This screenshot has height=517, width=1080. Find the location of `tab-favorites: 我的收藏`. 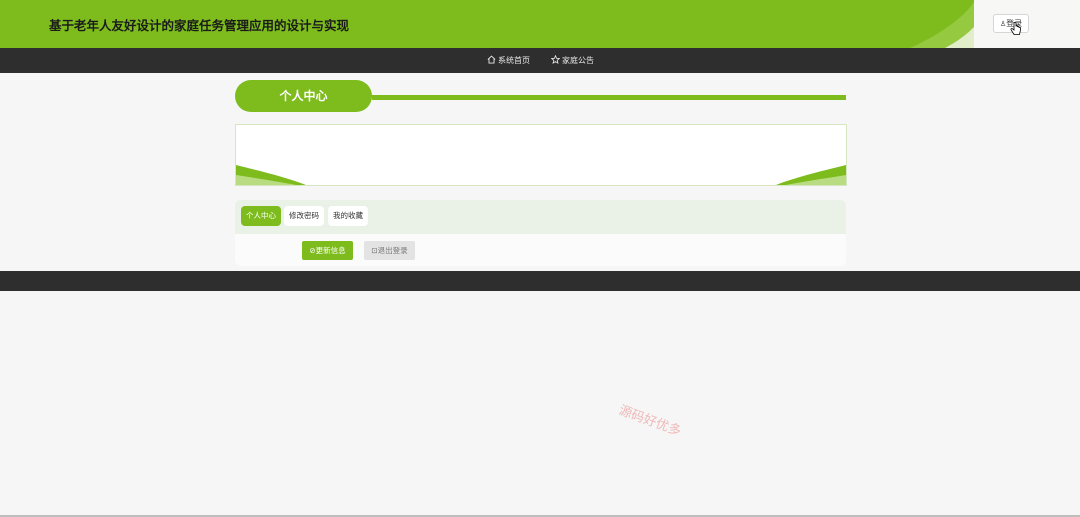

tab-favorites: 我的收藏 is located at coordinates (348, 216).